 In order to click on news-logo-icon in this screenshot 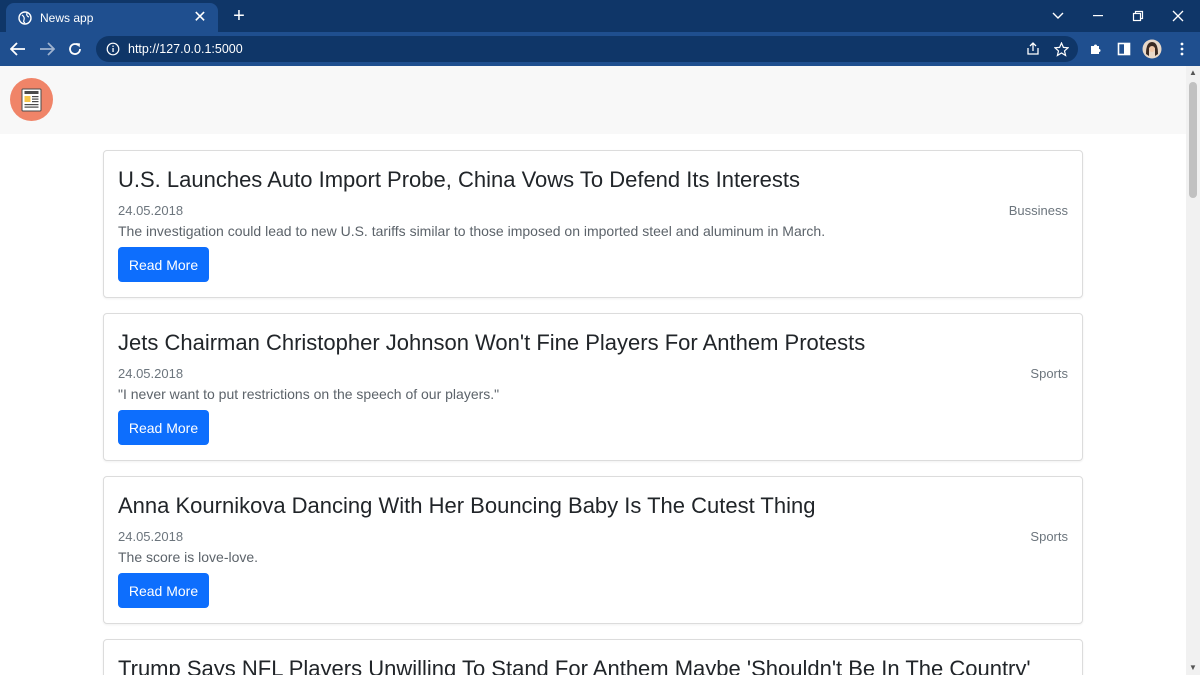, I will do `click(31, 99)`.